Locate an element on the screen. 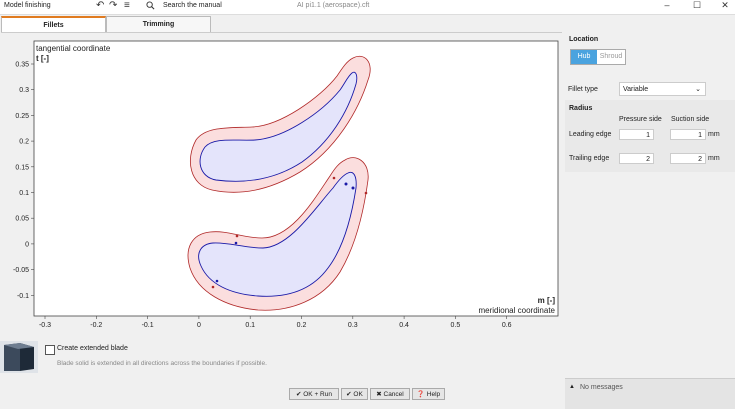 The height and width of the screenshot is (409, 735). leading-edge-label: Leading edge is located at coordinates (590, 134).